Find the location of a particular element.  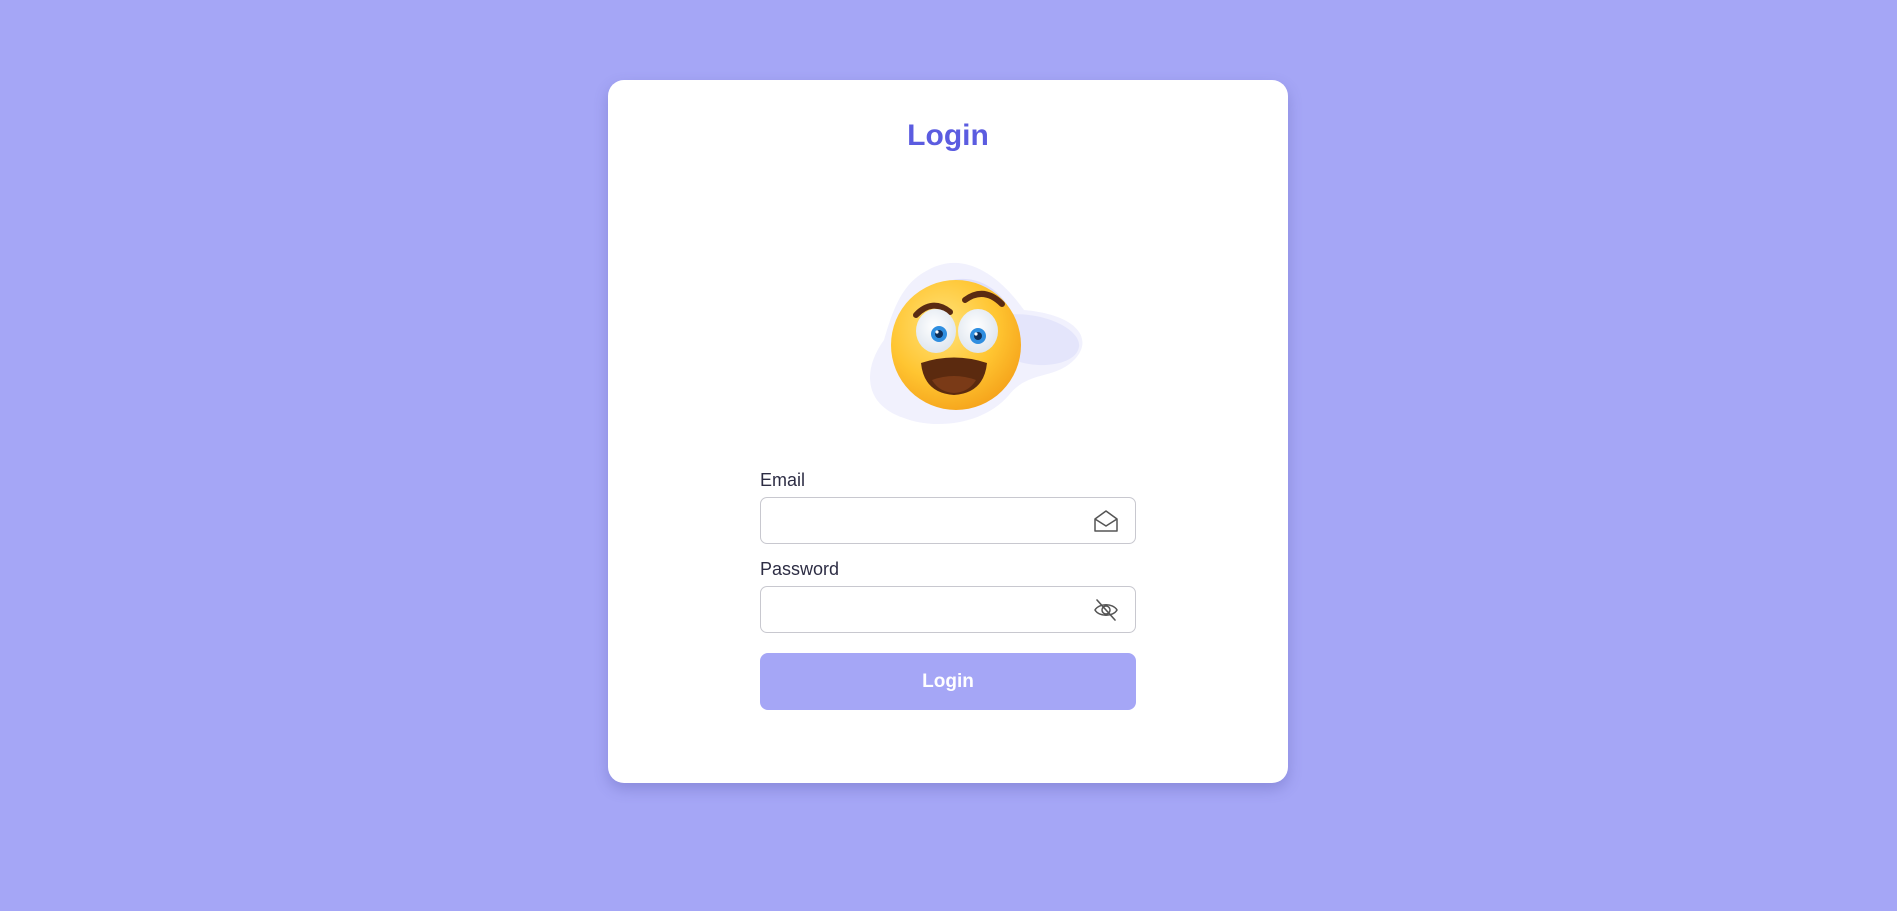

emoji-illustration is located at coordinates (954, 325).